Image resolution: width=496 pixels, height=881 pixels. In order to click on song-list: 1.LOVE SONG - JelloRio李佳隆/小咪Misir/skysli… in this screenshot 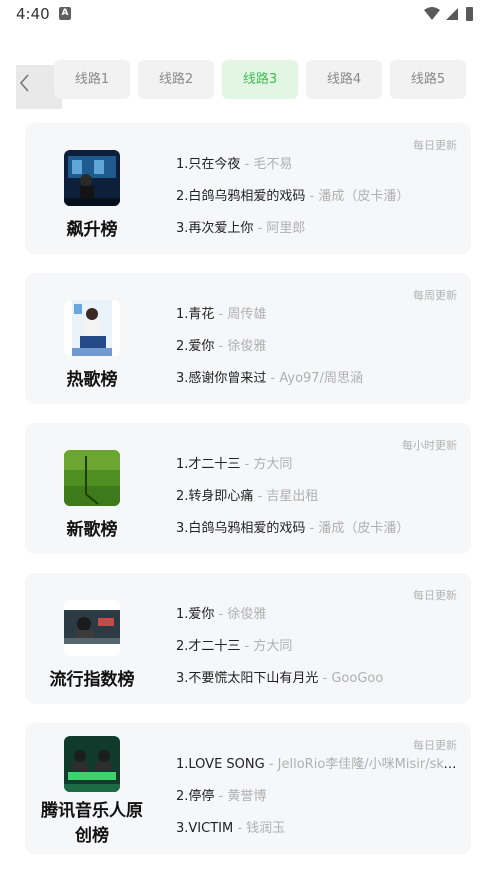, I will do `click(320, 801)`.